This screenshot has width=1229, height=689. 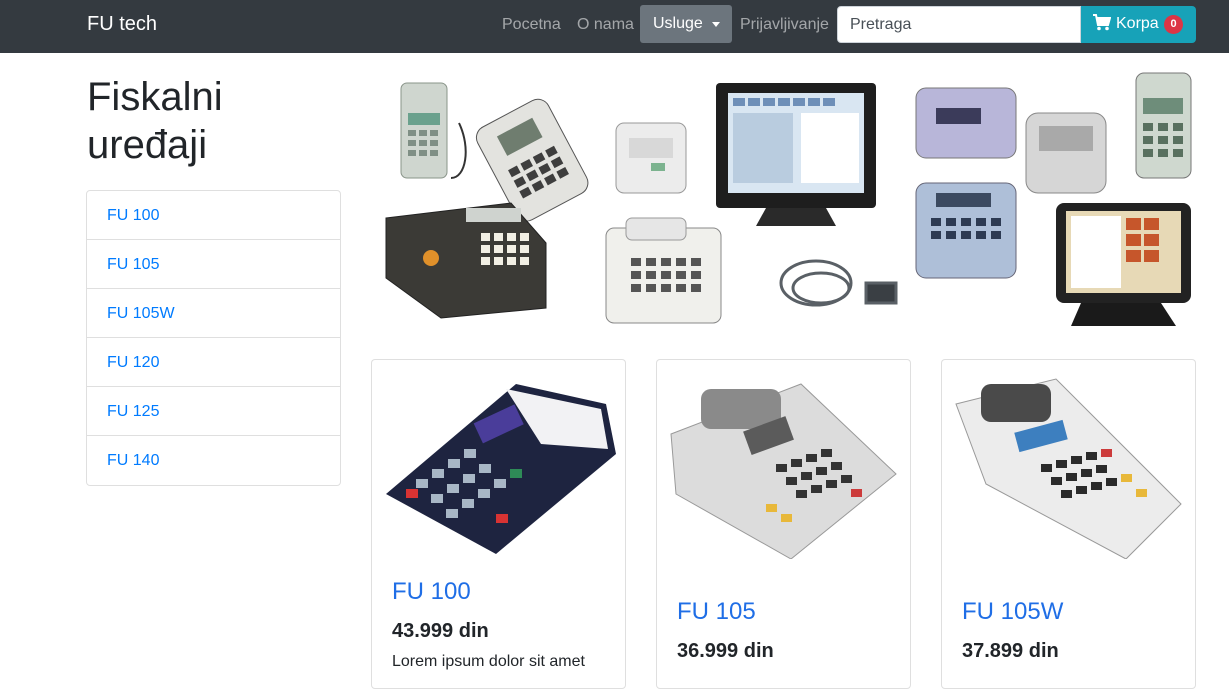 What do you see at coordinates (213, 362) in the screenshot?
I see `category-item: FU 120` at bounding box center [213, 362].